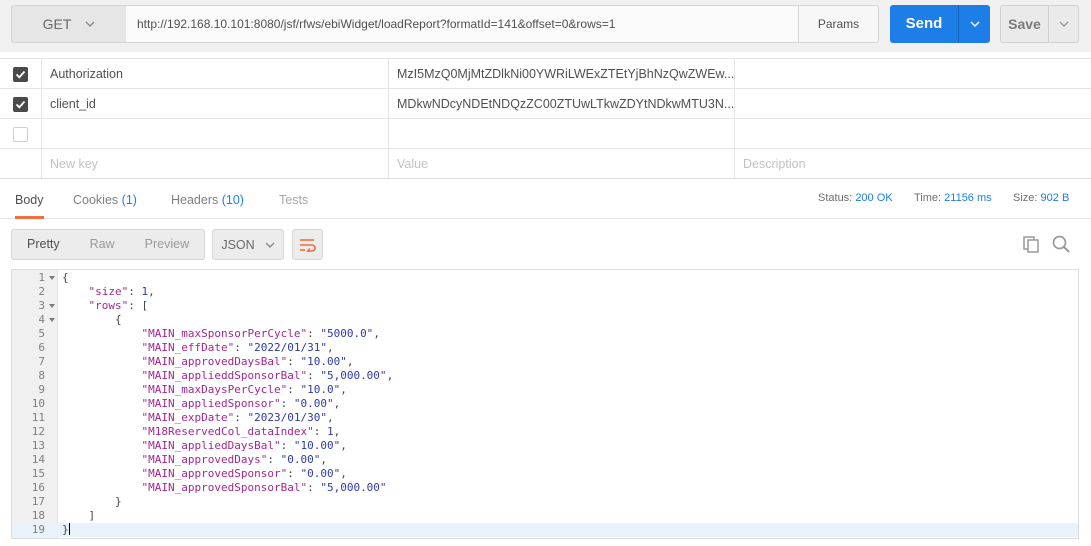  What do you see at coordinates (912, 164) in the screenshot?
I see `new-description-input: Description` at bounding box center [912, 164].